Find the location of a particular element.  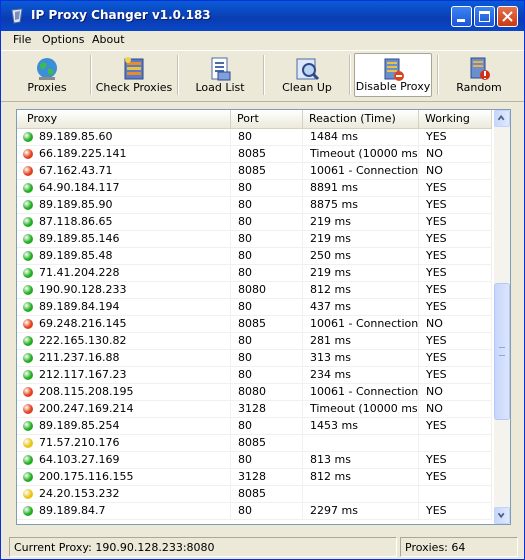

table-row: 66.189.225.141 8085 Timeout (10000 ms) NO is located at coordinates (254, 154).